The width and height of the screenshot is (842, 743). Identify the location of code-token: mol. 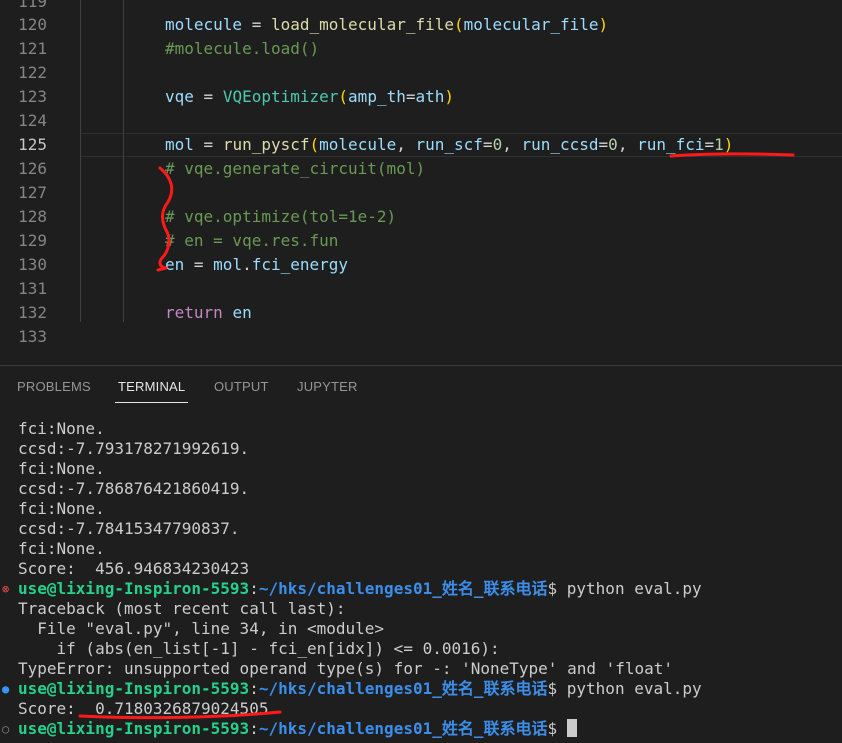
(179, 144).